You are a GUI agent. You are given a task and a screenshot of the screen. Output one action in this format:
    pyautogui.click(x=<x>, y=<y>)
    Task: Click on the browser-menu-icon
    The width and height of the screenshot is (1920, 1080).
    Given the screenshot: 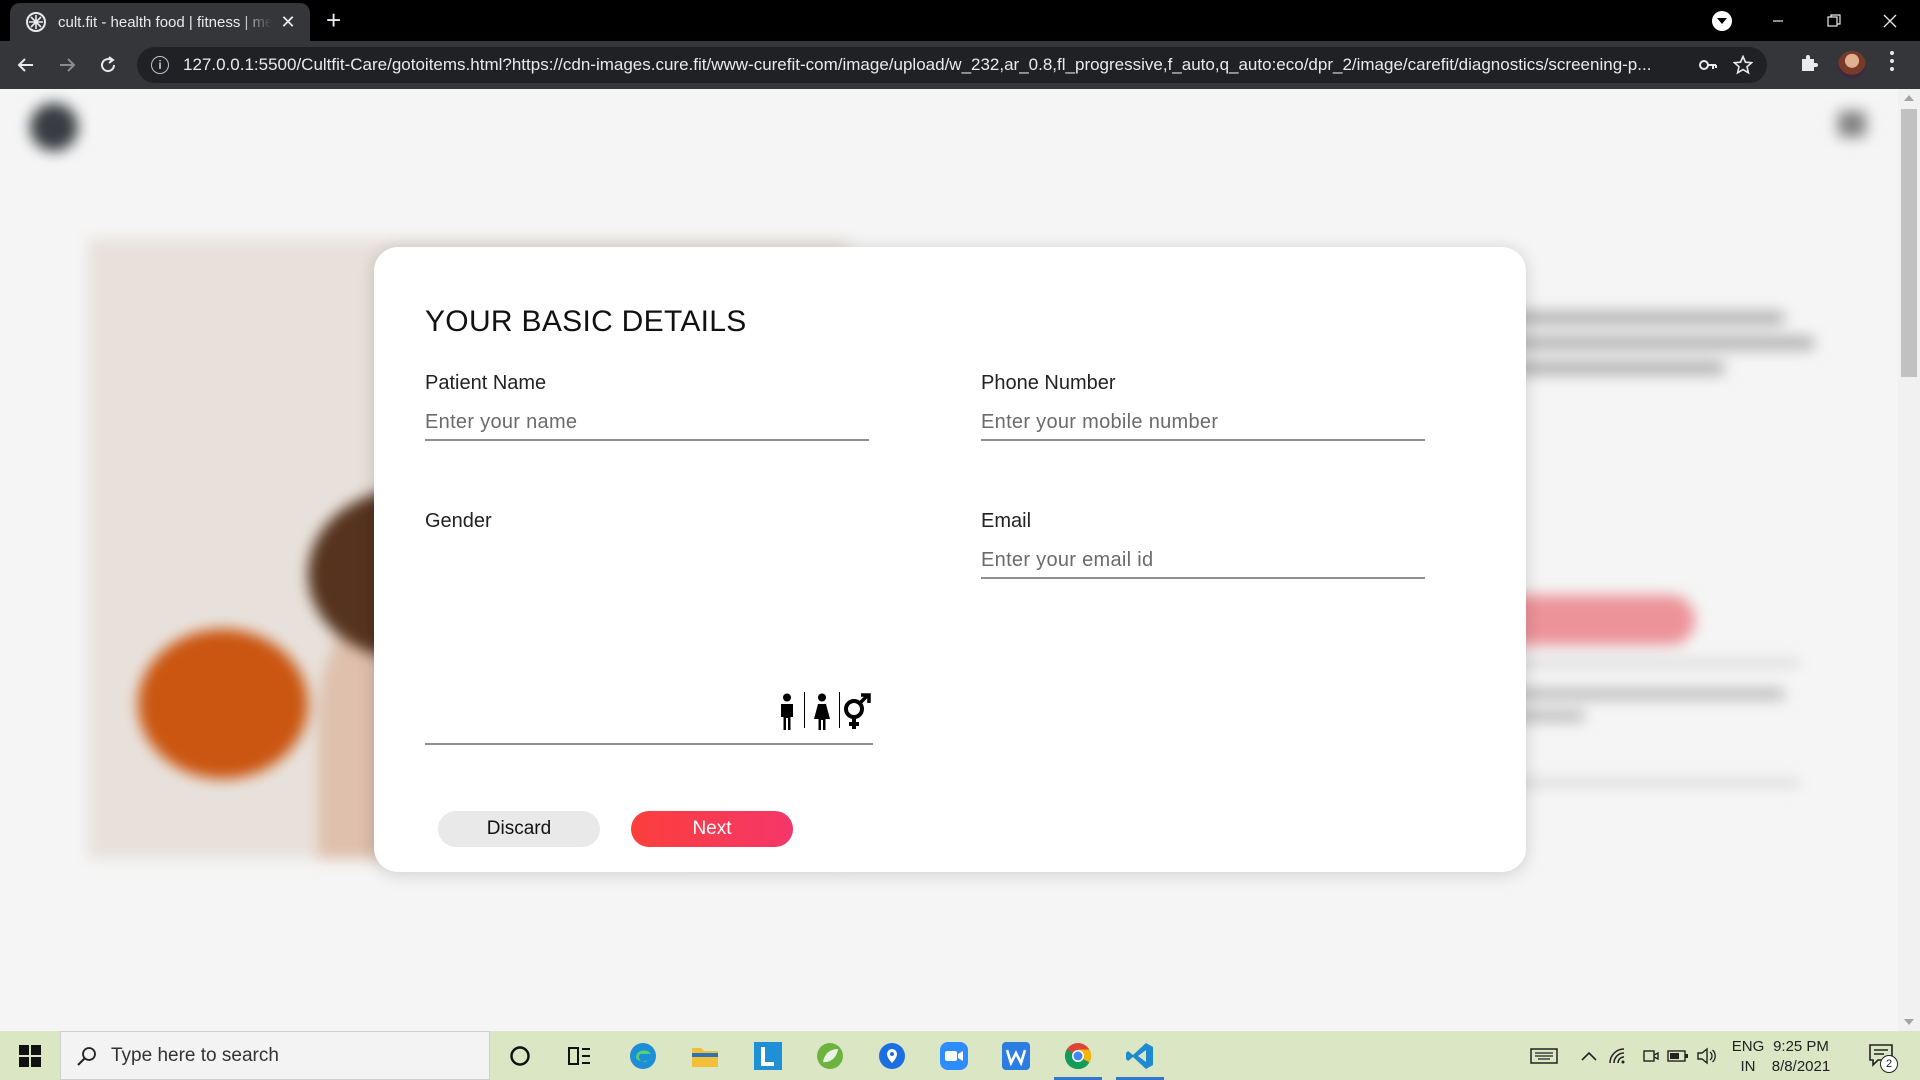 What is the action you would take?
    pyautogui.click(x=1892, y=61)
    